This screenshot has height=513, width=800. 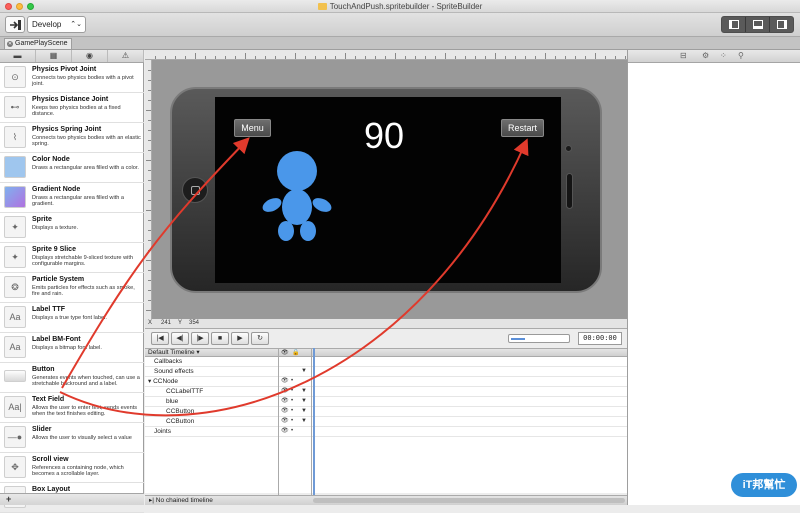 I want to click on files-tab-icon: ▬, so click(x=18, y=56).